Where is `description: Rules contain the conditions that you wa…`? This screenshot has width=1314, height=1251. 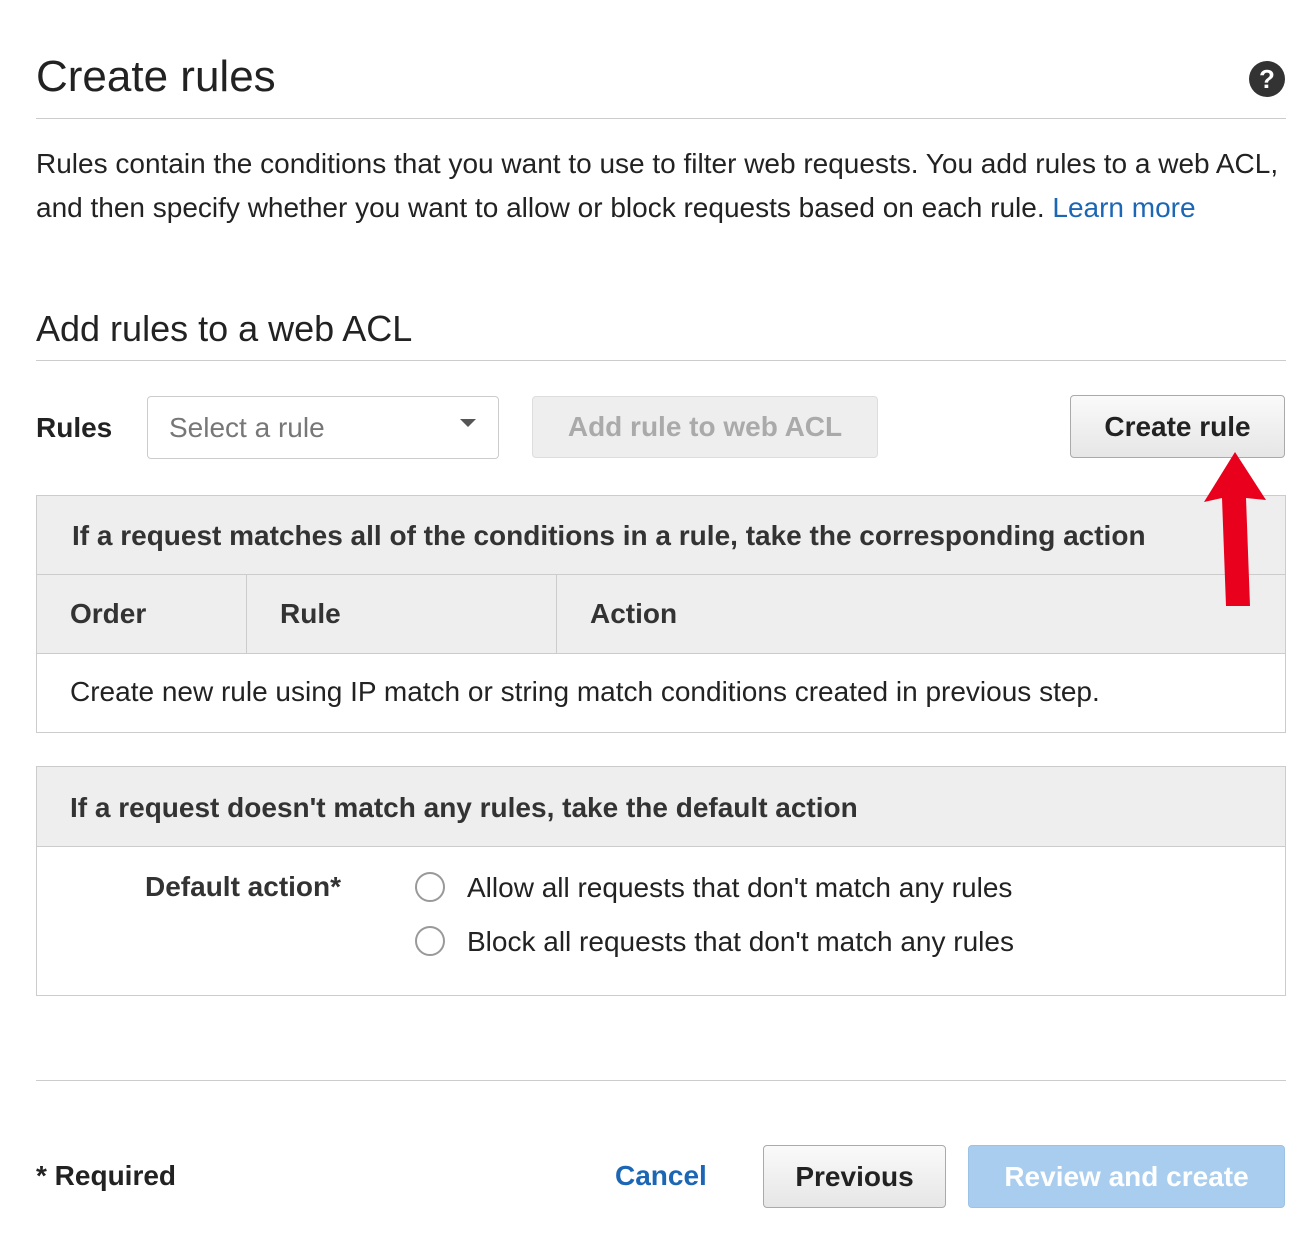
description: Rules contain the conditions that you wa… is located at coordinates (661, 186).